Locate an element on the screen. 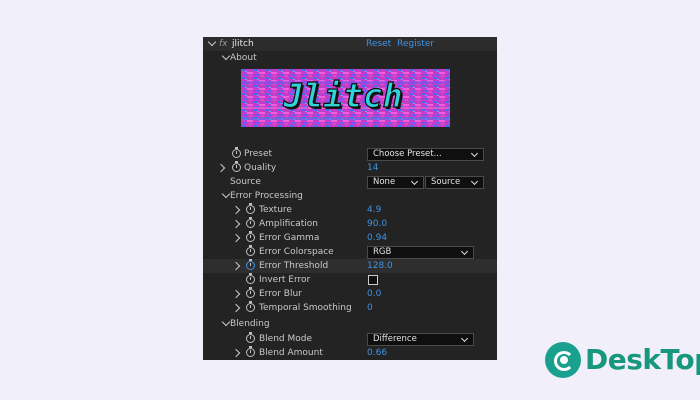  source-layer-dropdown: None is located at coordinates (395, 182).